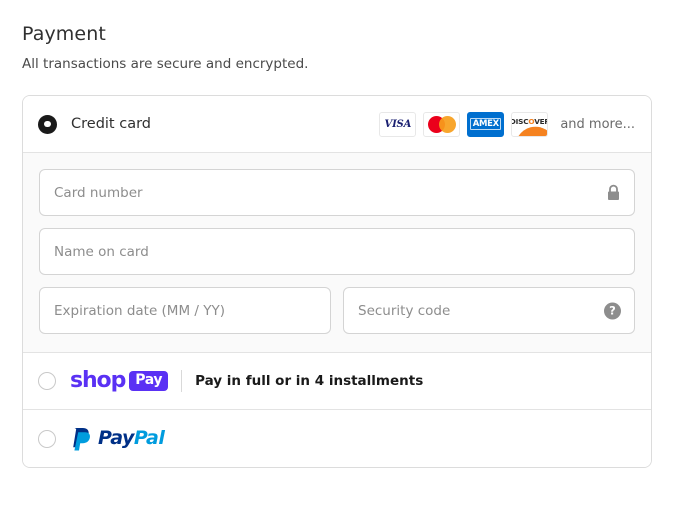 This screenshot has height=526, width=674. I want to click on paypal-logo-text-dark: Pay, so click(116, 438).